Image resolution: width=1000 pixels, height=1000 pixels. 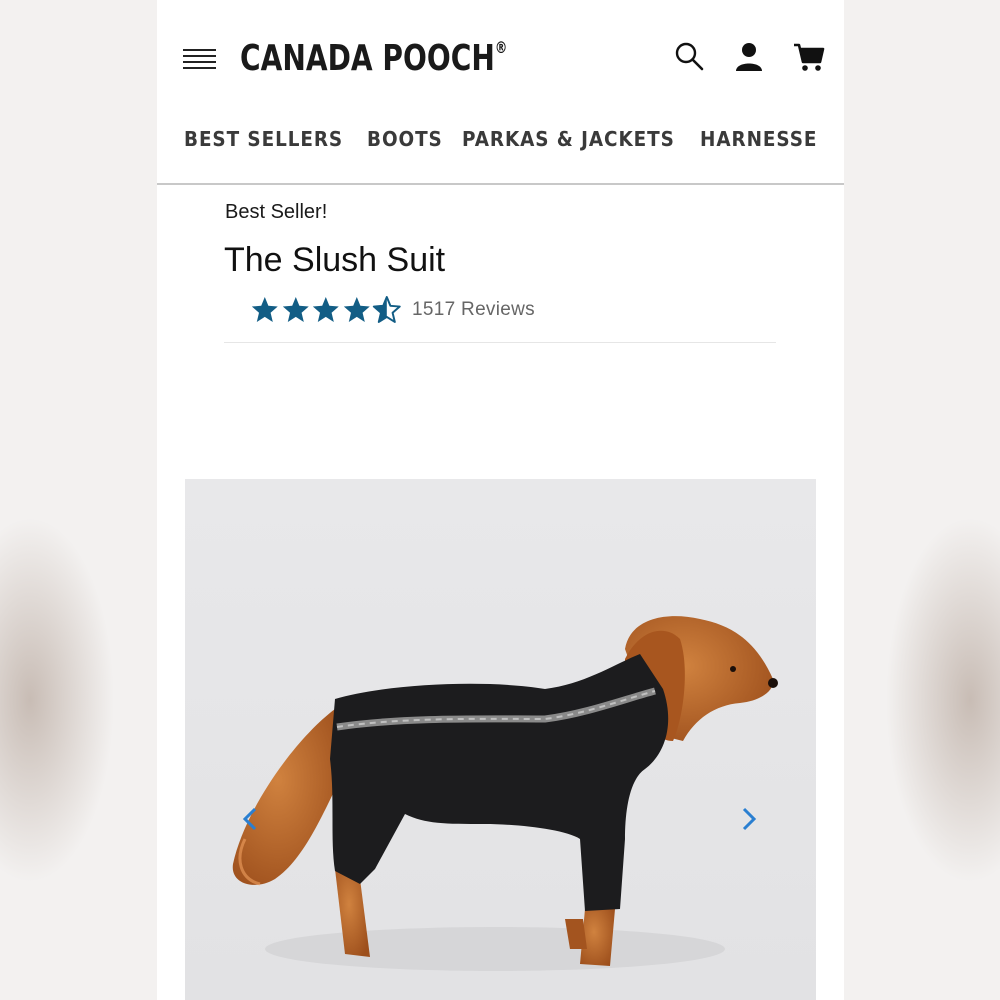 I want to click on nav-parkas-jackets: PARKAS & JACKETS, so click(x=568, y=139).